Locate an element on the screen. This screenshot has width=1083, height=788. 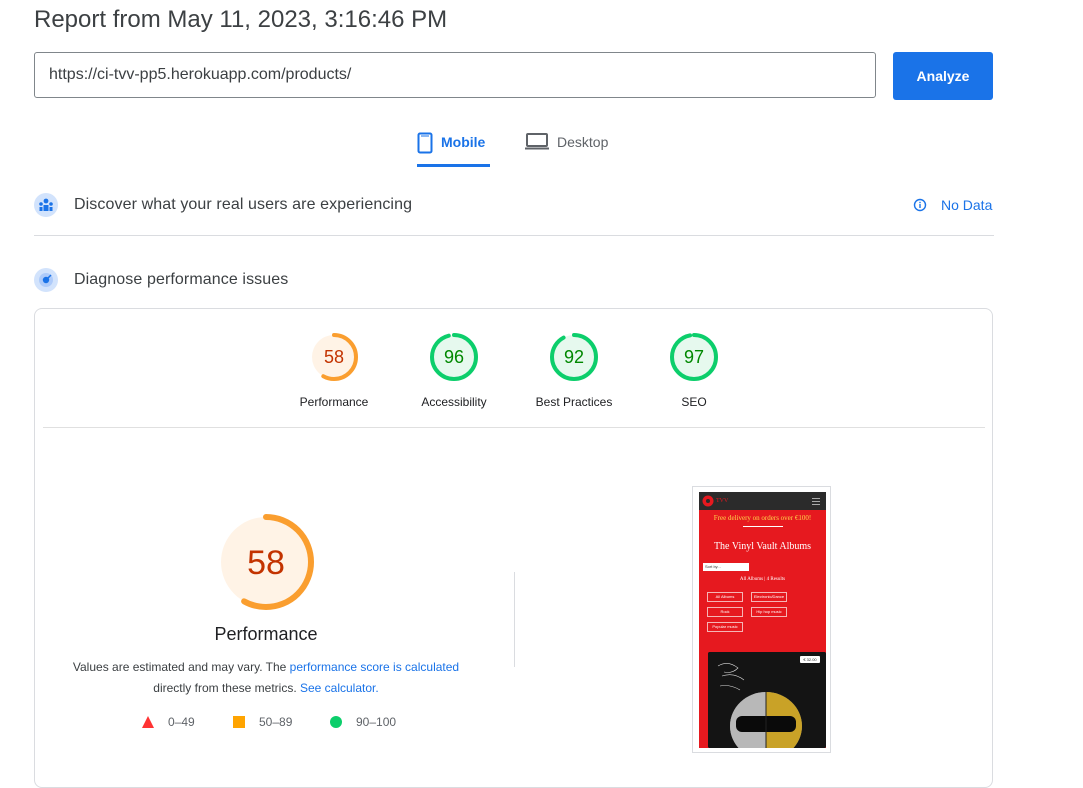
gauge-accessibility: 96 Accessibility is located at coordinates (454, 370).